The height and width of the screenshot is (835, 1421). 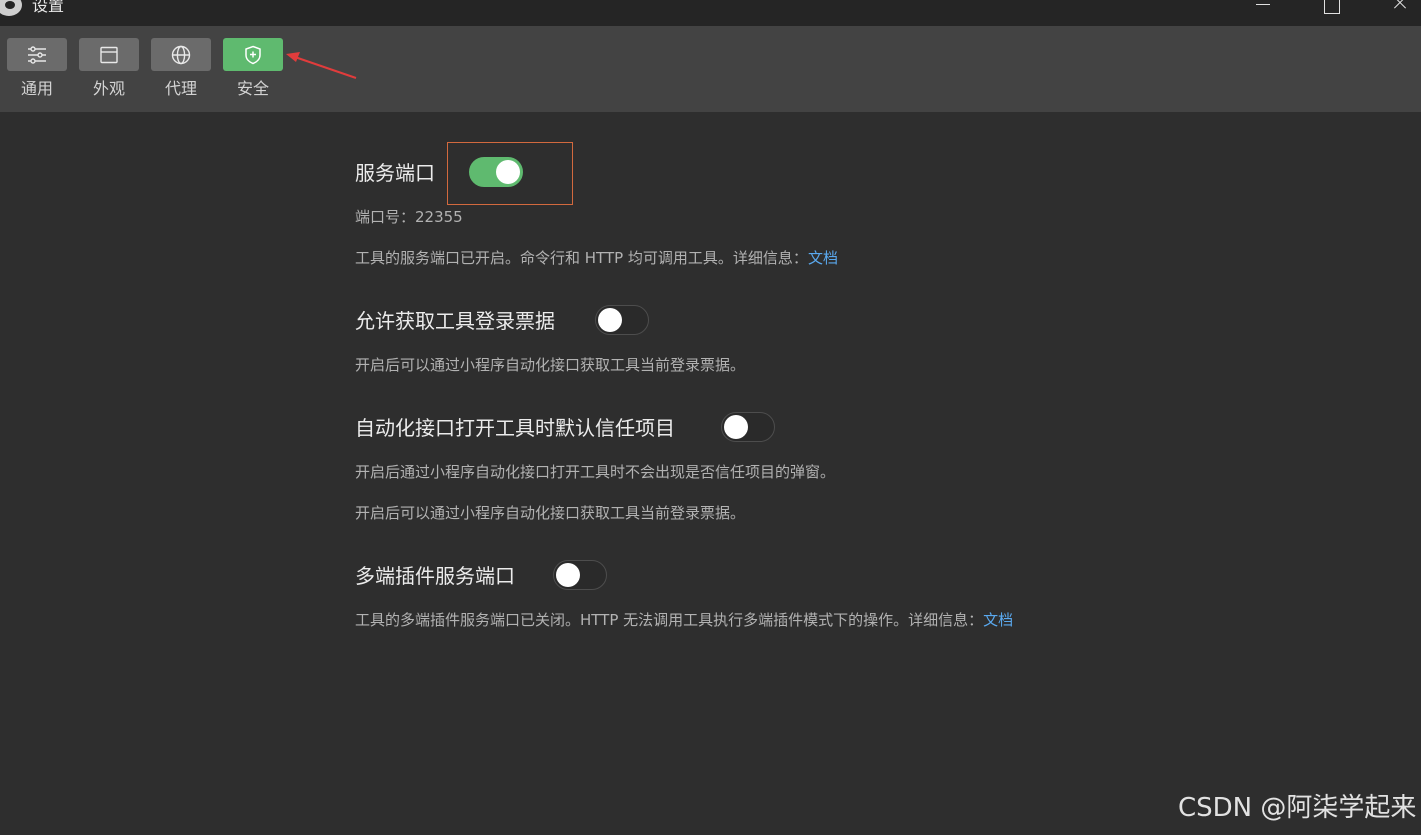 I want to click on service-port-title: 服务端口, so click(x=395, y=173).